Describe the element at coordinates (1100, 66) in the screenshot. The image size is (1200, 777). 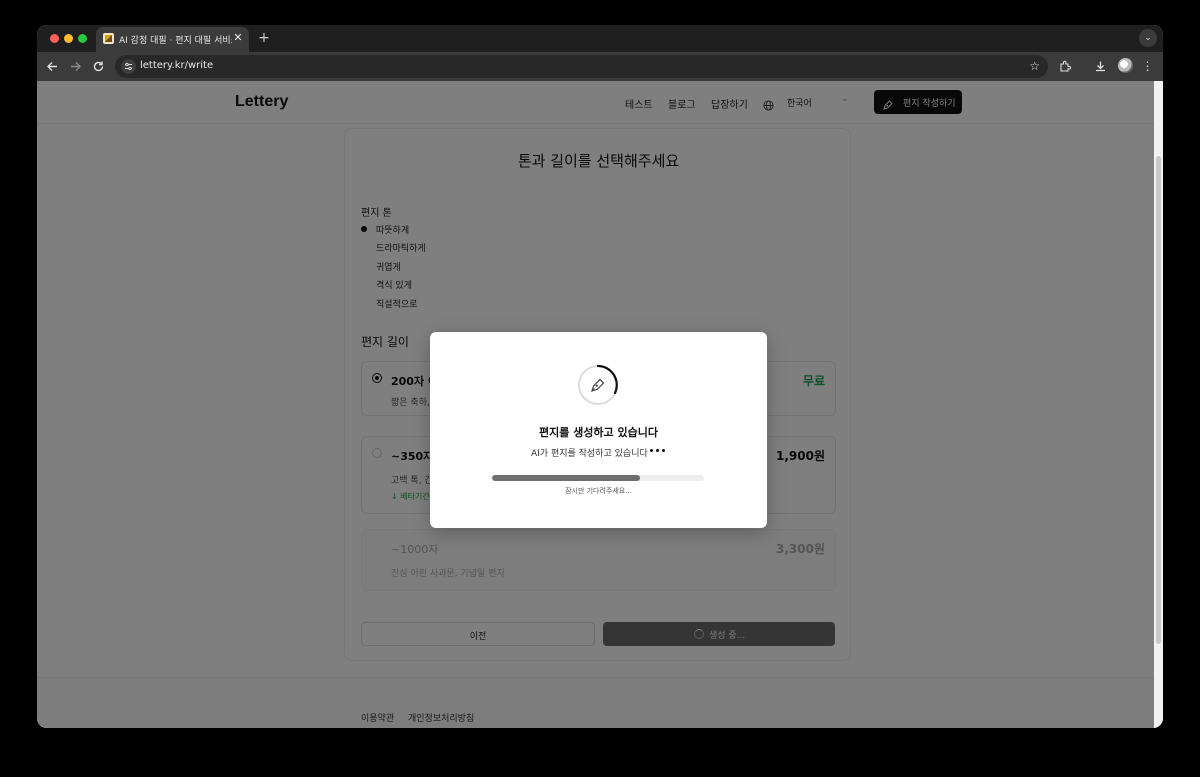
I see `download-icon` at that location.